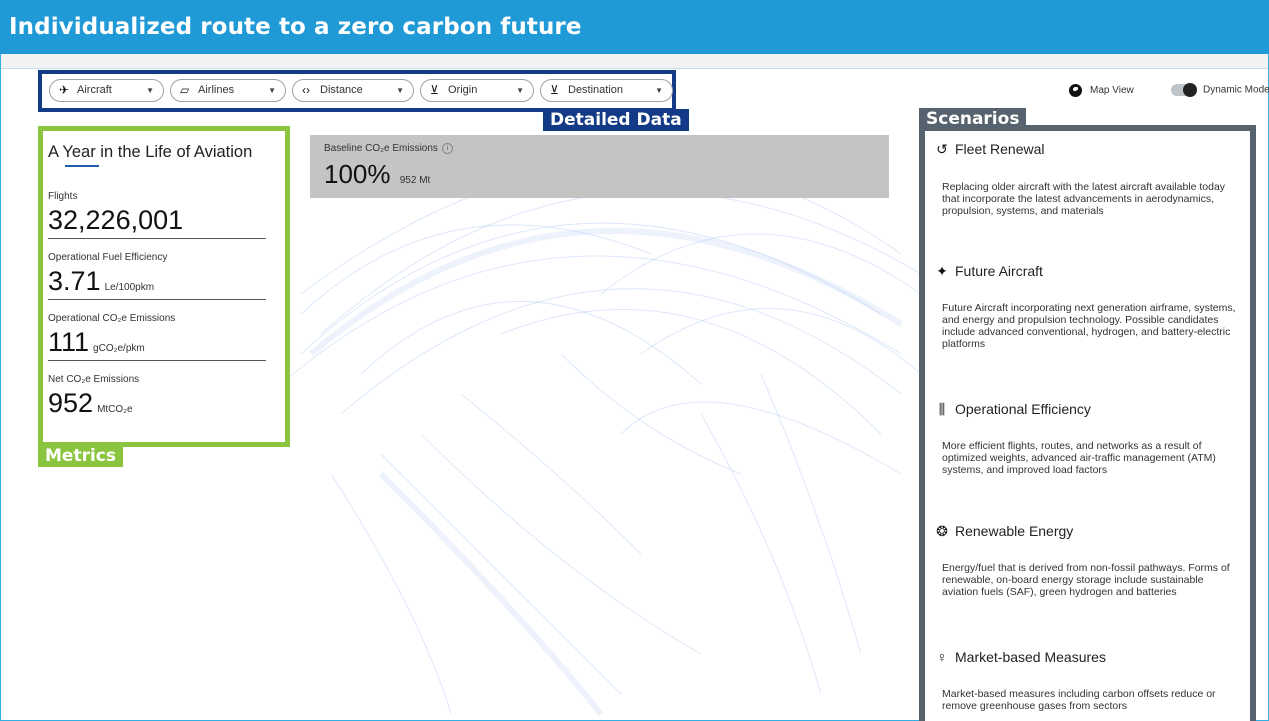 This screenshot has width=1269, height=721. What do you see at coordinates (989, 149) in the screenshot?
I see `scenario-title: ↺ Fleet Renewal` at bounding box center [989, 149].